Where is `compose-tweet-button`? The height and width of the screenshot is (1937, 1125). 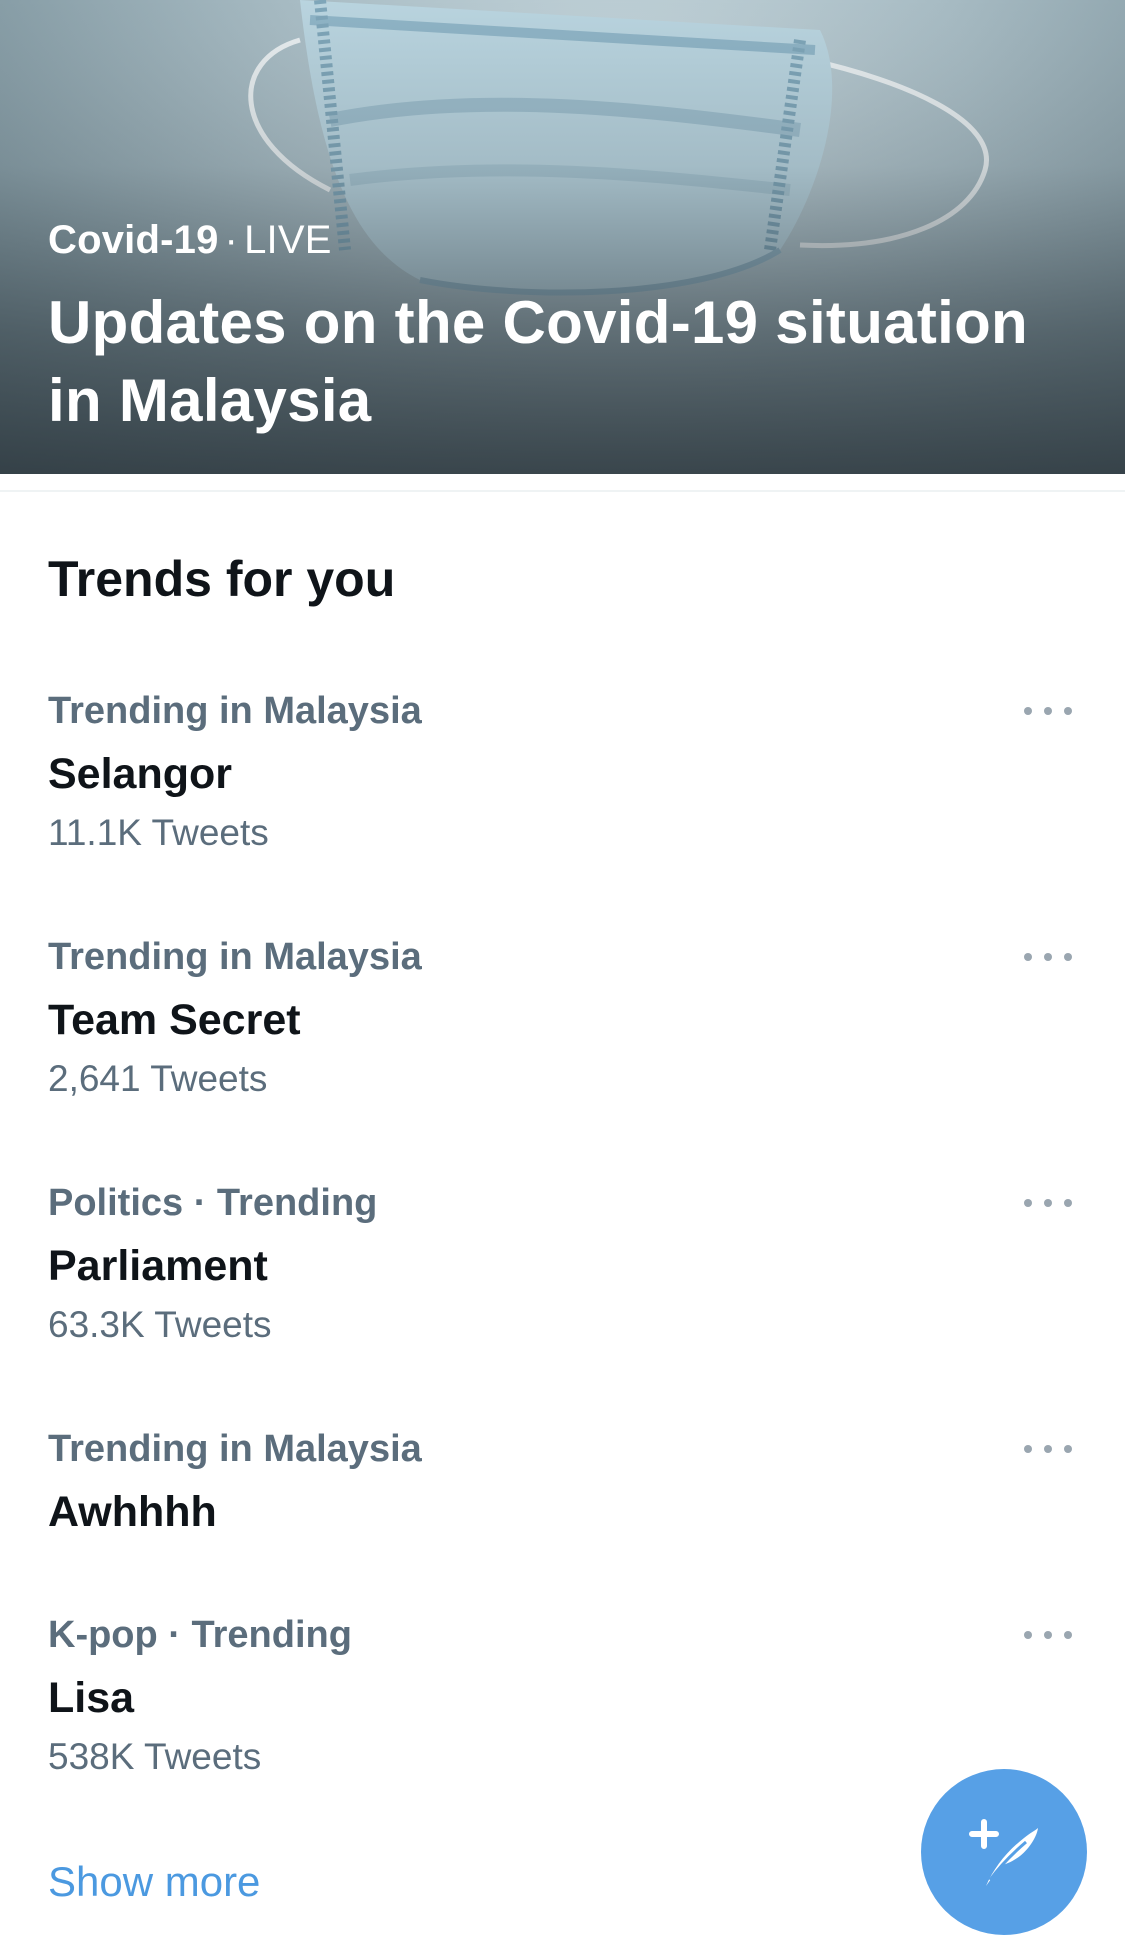
compose-tweet-button is located at coordinates (1004, 1852).